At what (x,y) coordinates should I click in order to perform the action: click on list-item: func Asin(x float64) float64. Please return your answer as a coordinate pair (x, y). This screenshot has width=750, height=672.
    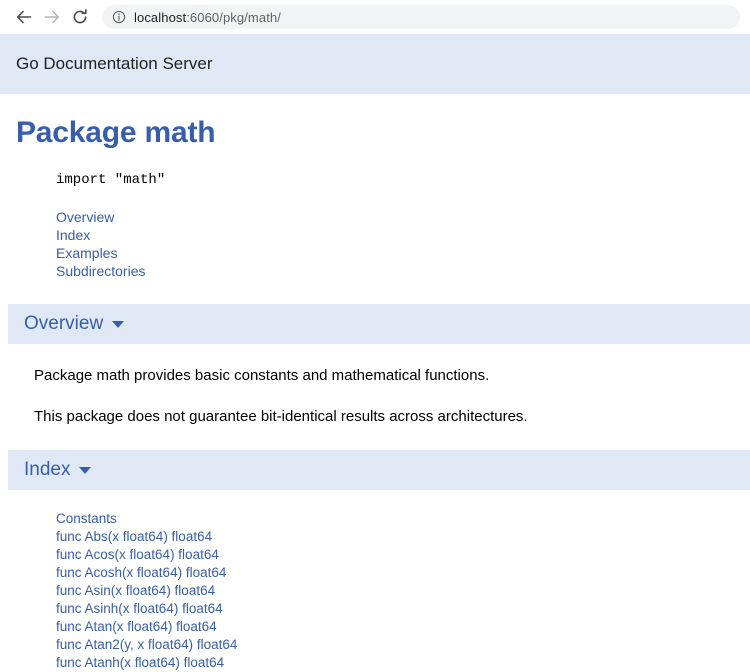
    Looking at the image, I should click on (403, 591).